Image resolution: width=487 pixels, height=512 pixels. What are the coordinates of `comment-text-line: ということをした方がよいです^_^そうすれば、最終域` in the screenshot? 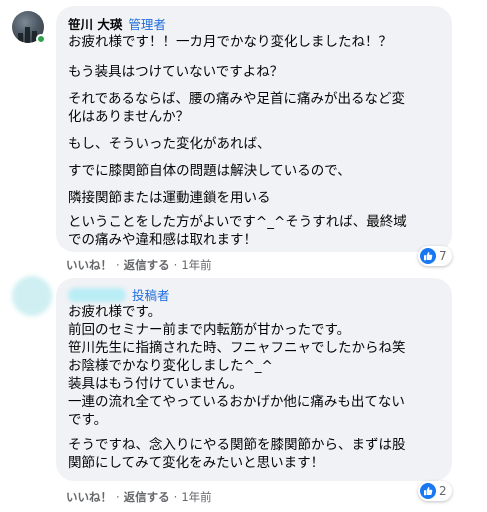 It's located at (237, 222).